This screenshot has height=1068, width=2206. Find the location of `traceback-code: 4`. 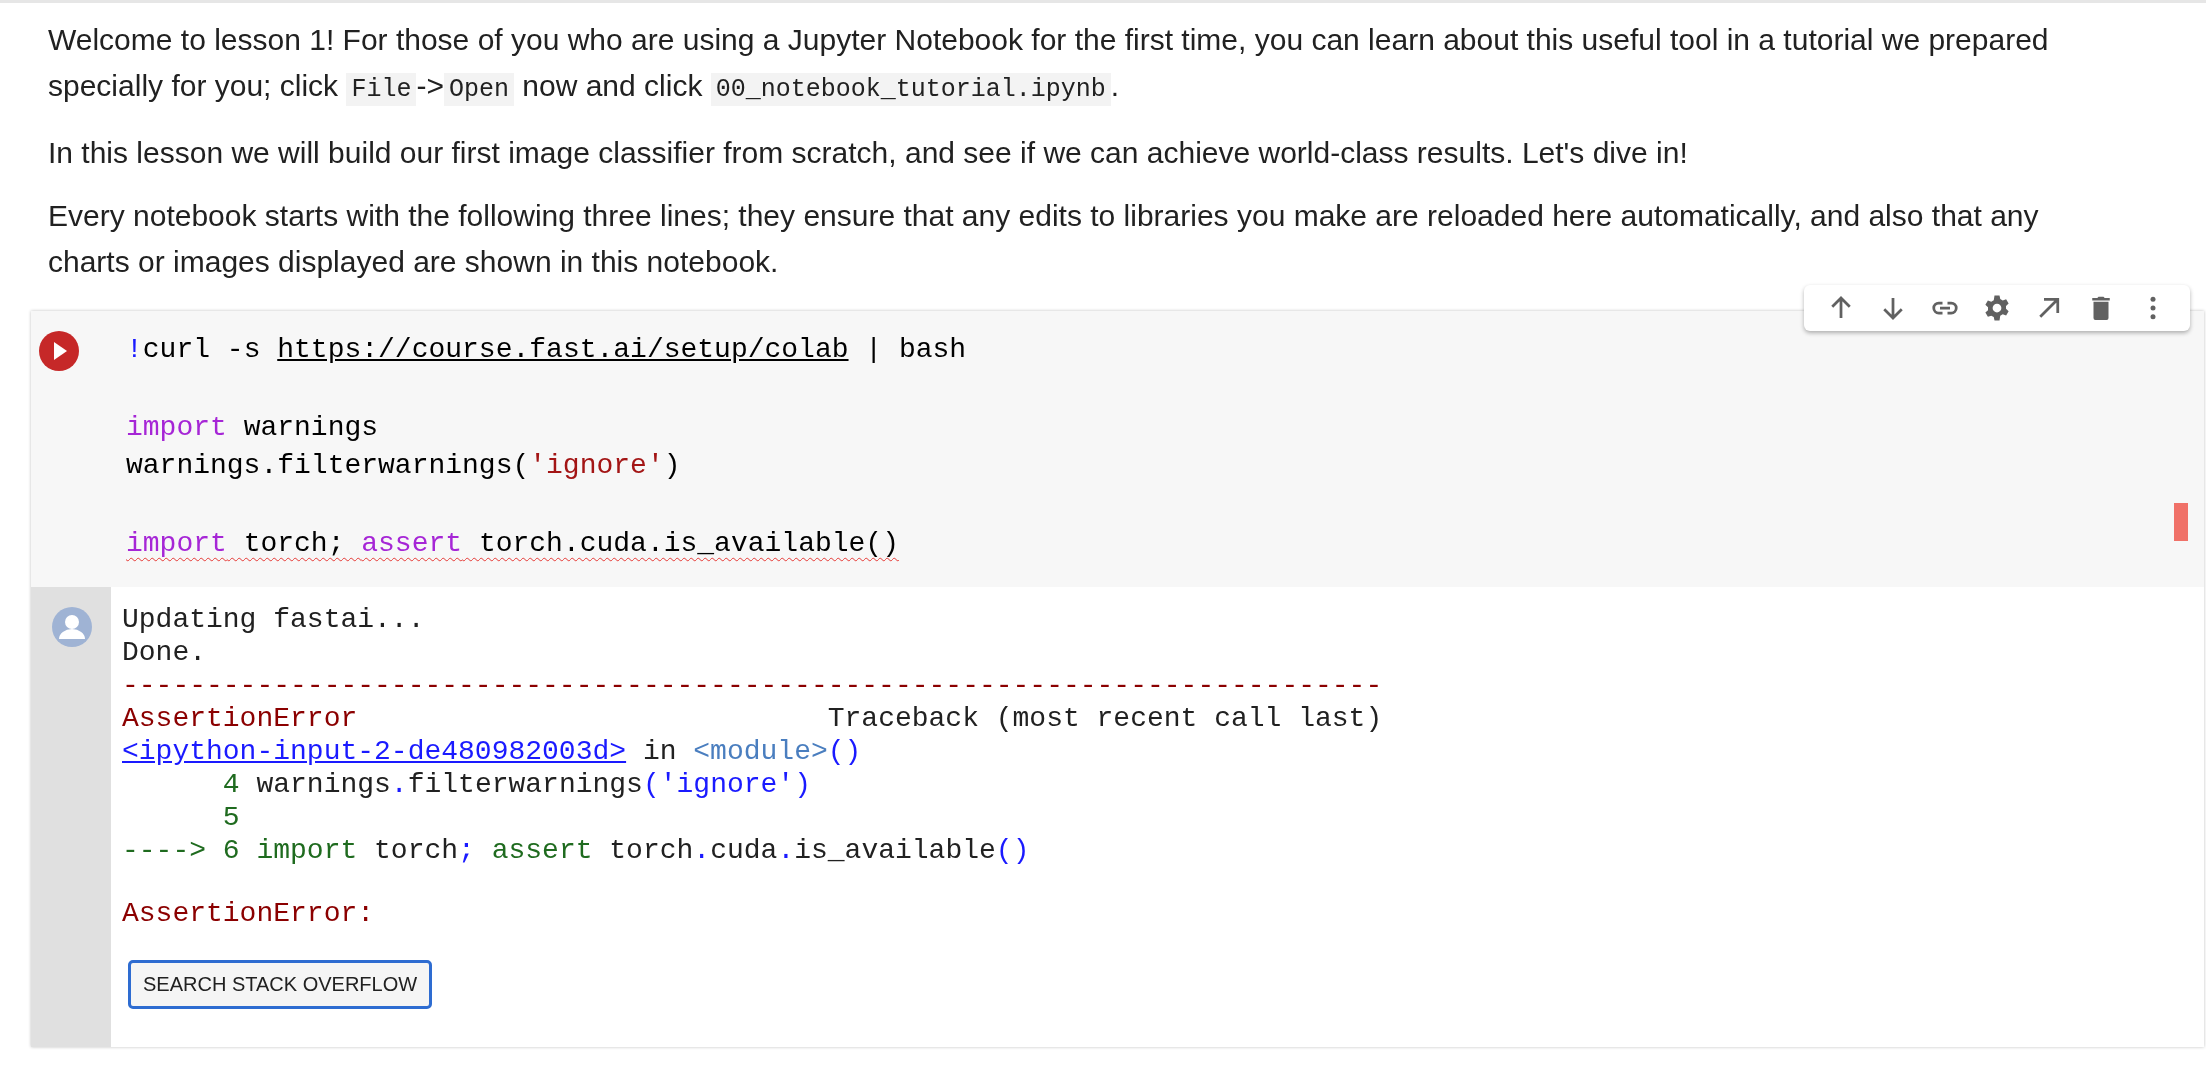

traceback-code: 4 is located at coordinates (230, 784).